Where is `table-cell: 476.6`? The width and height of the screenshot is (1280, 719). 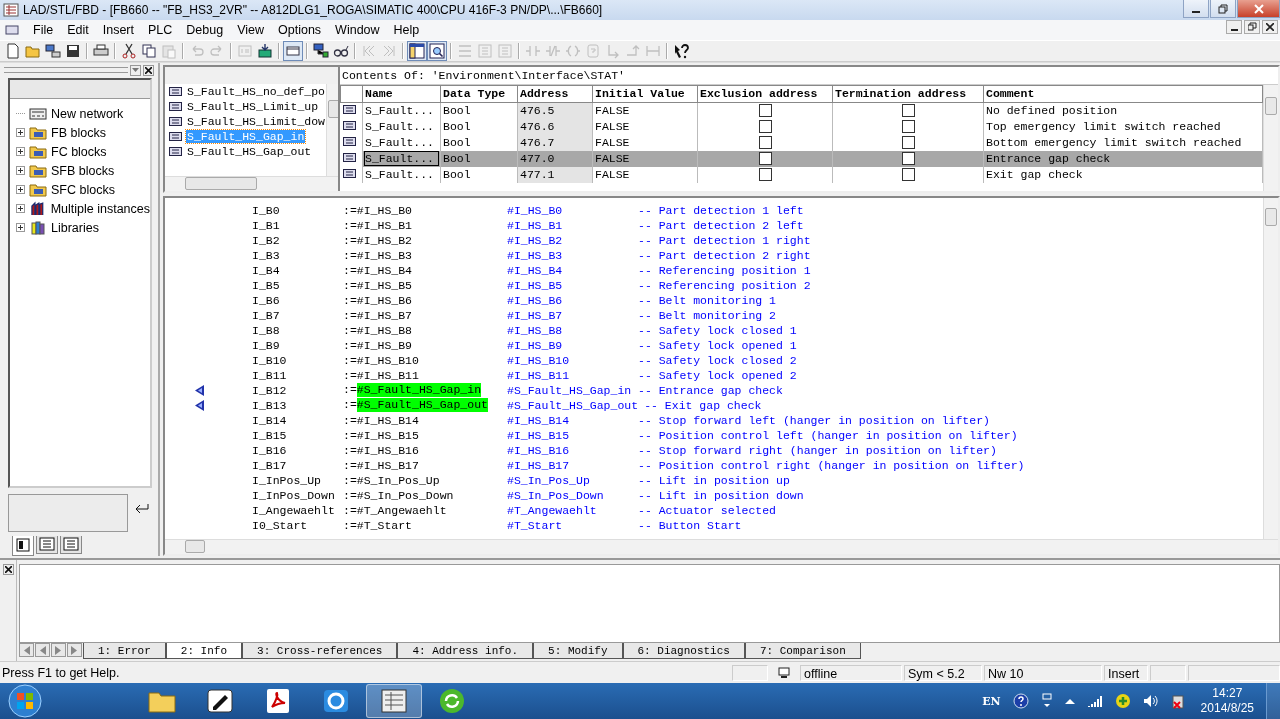
table-cell: 476.6 is located at coordinates (537, 126).